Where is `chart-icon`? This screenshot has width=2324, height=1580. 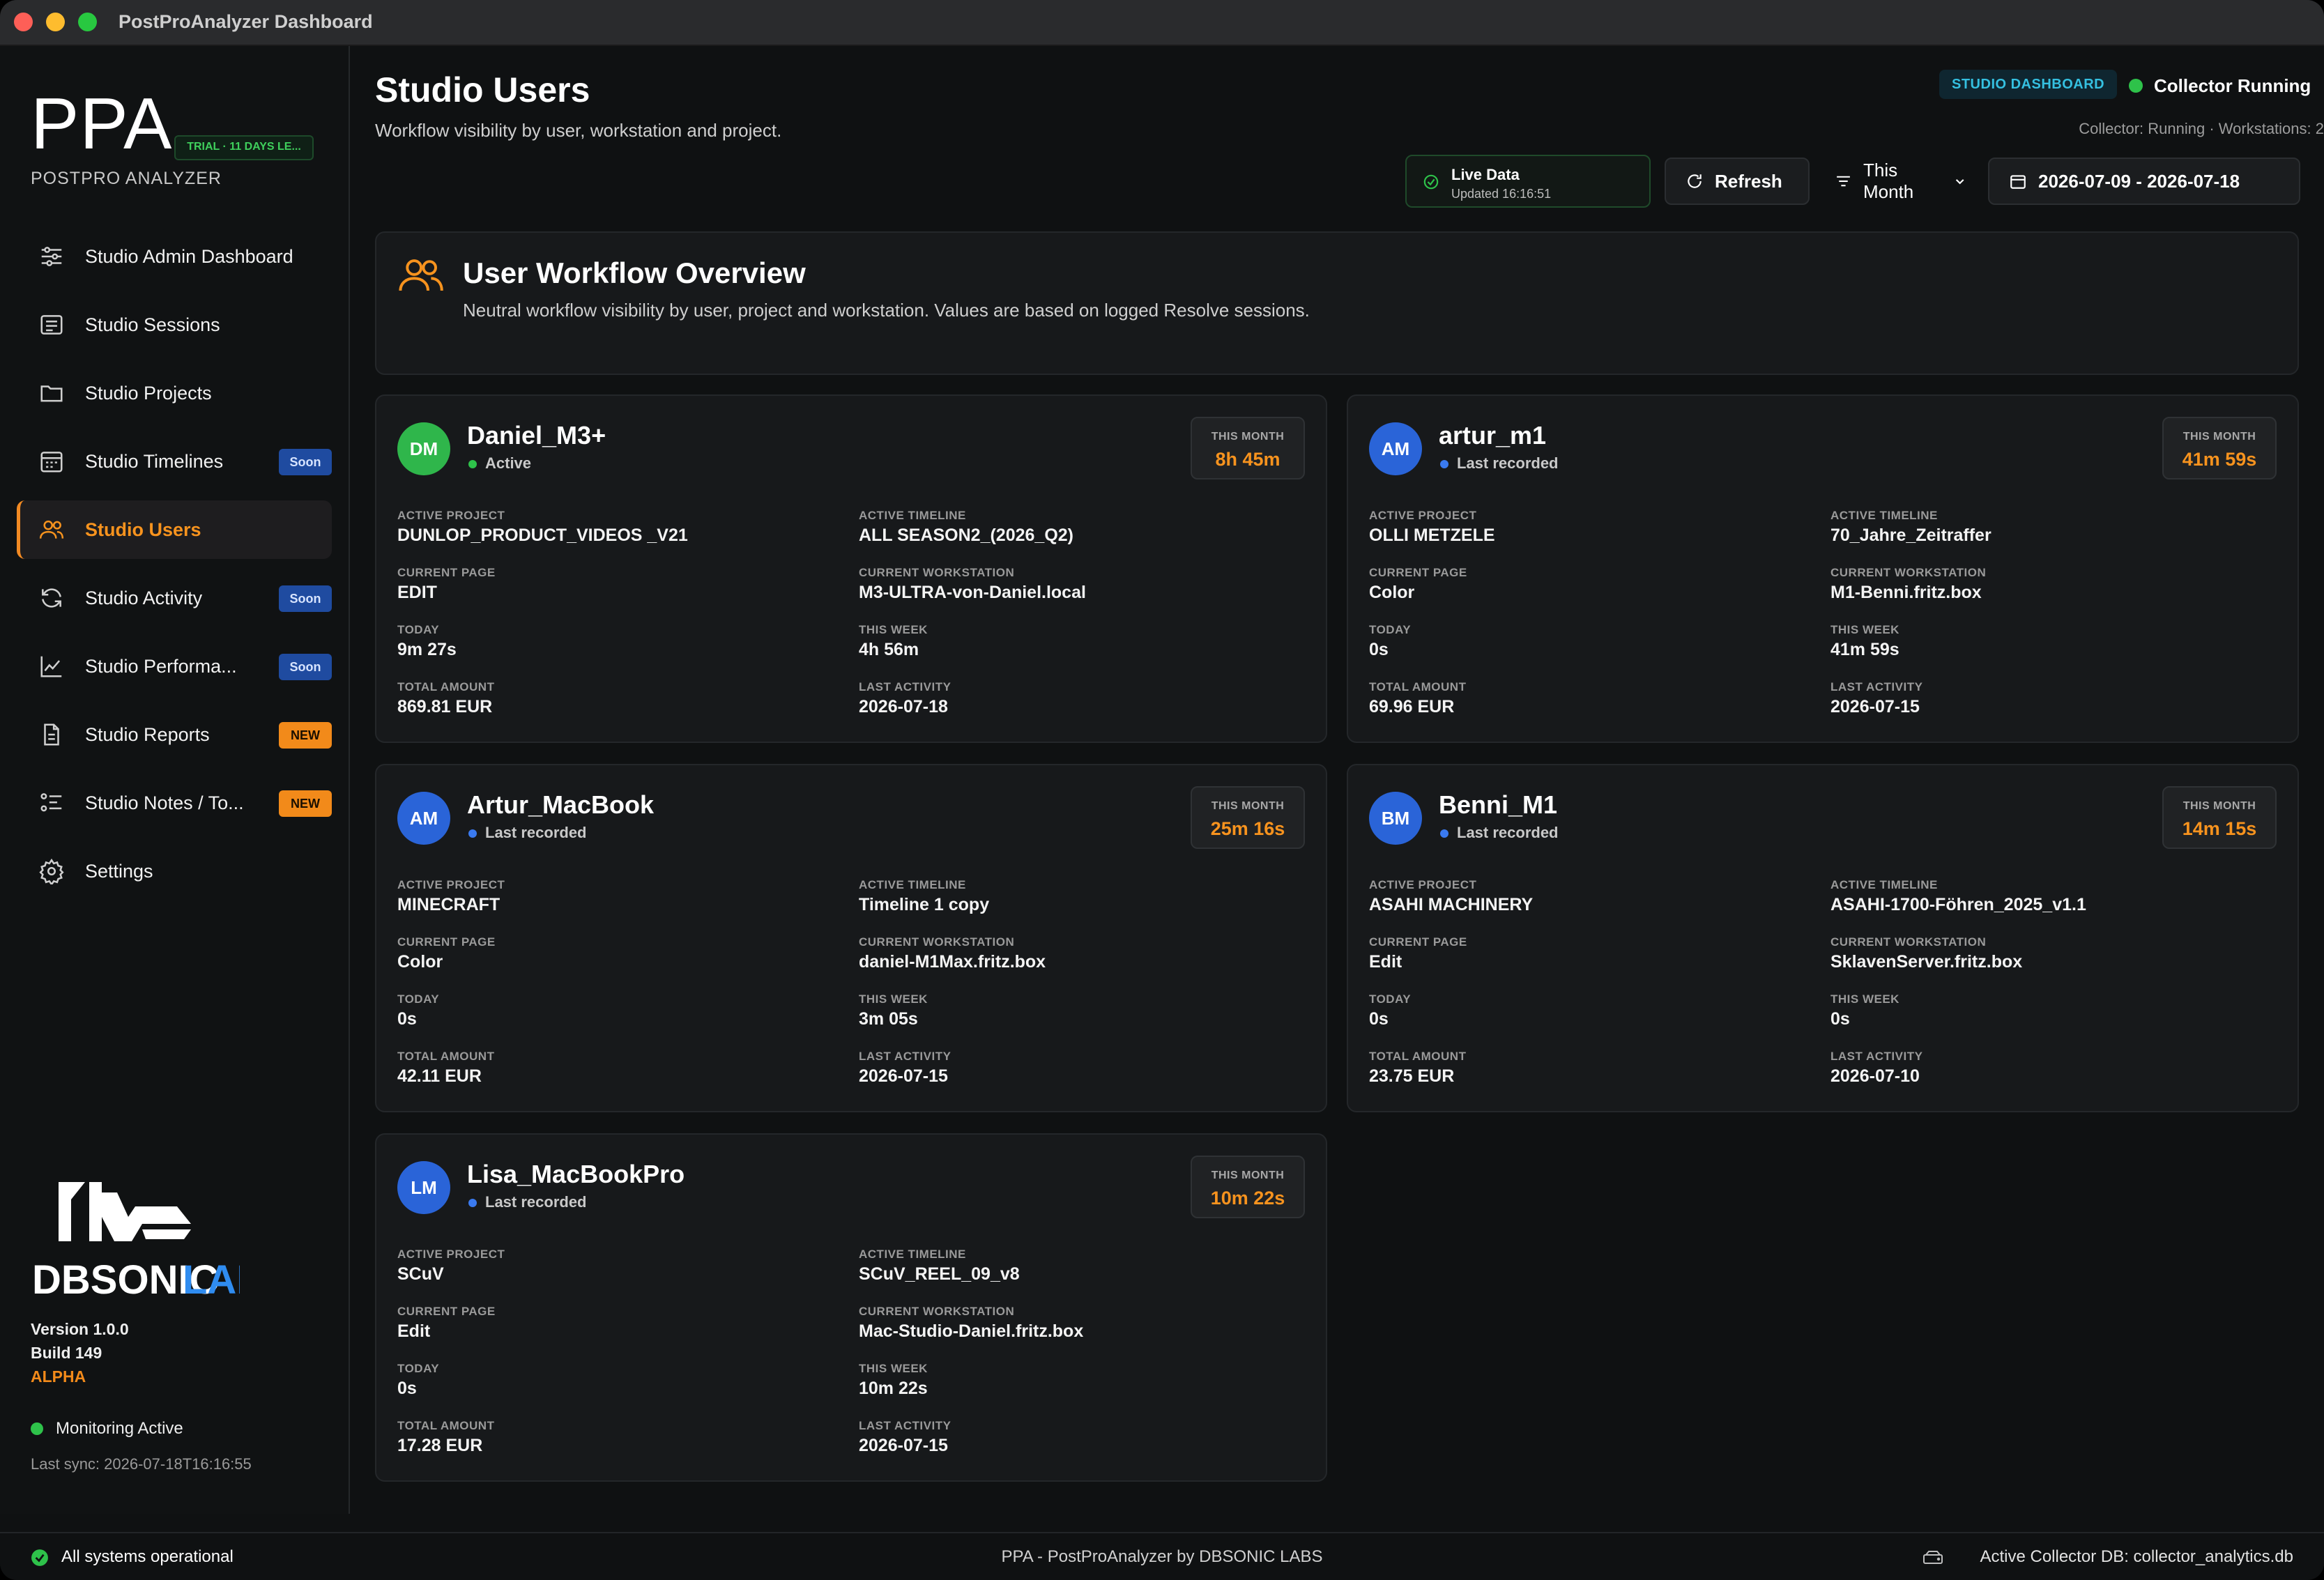
chart-icon is located at coordinates (52, 666).